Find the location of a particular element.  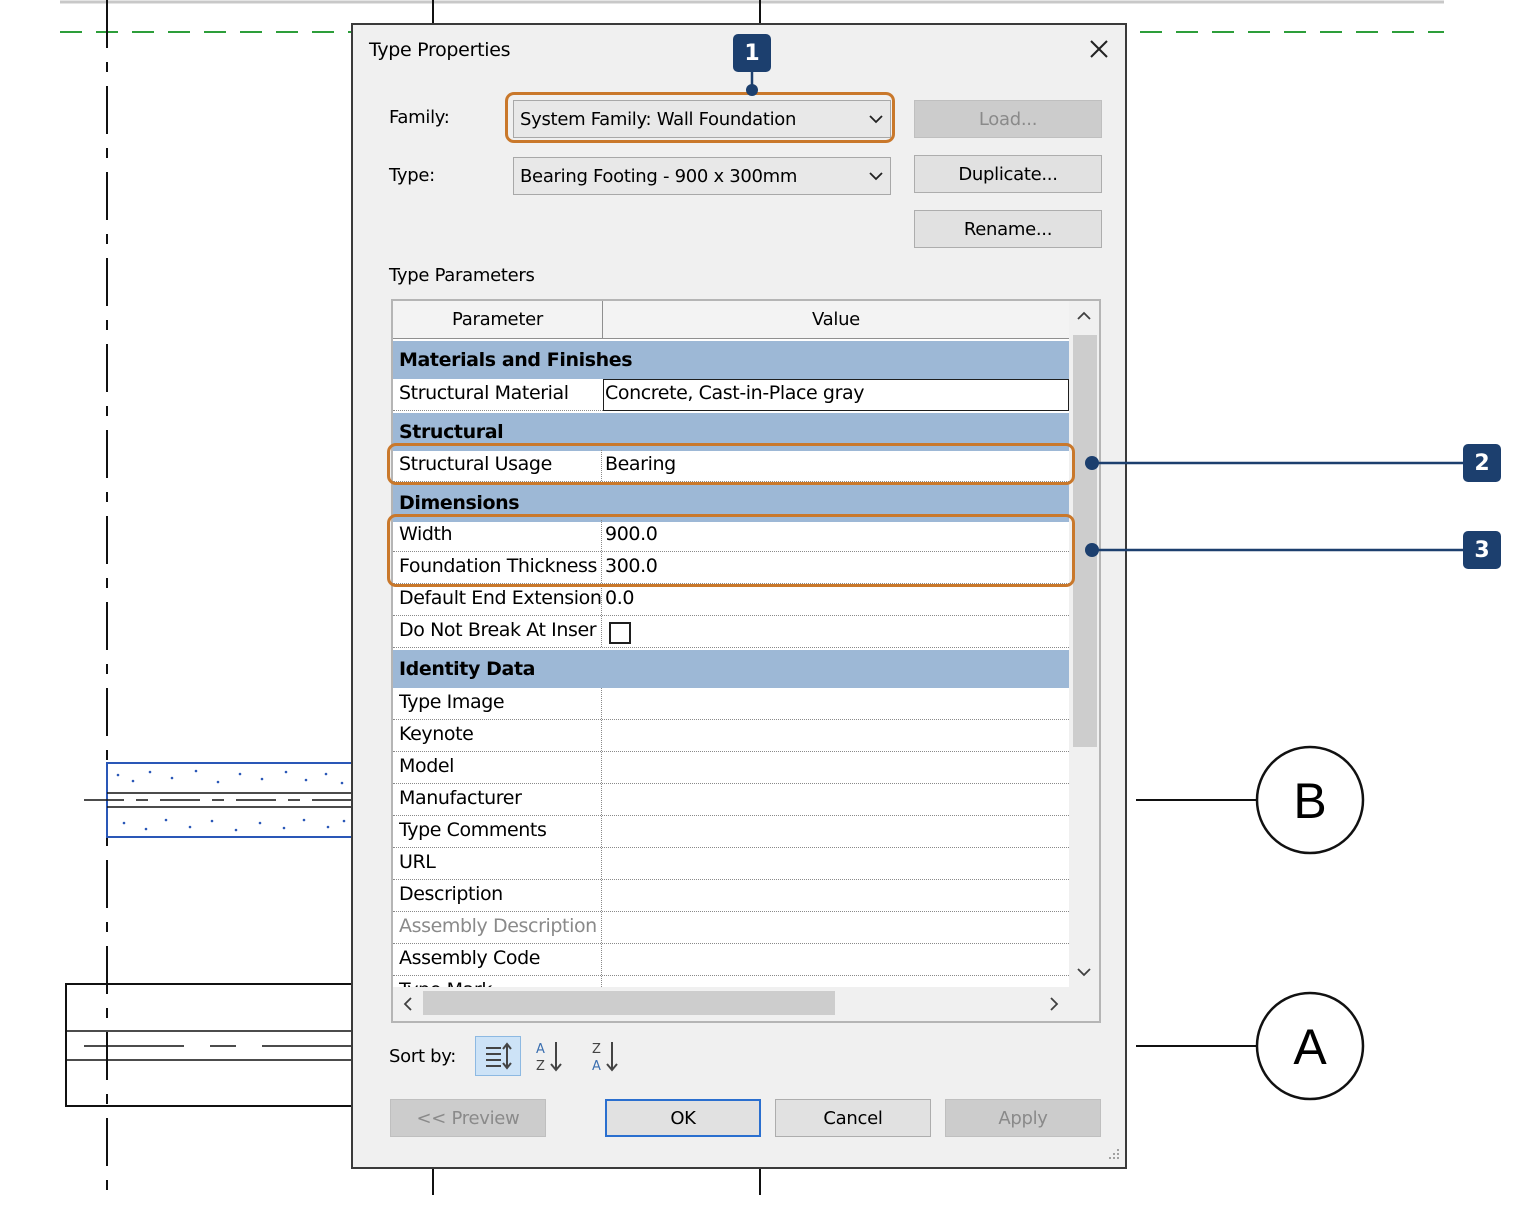

callout-3: 3 is located at coordinates (1482, 550).